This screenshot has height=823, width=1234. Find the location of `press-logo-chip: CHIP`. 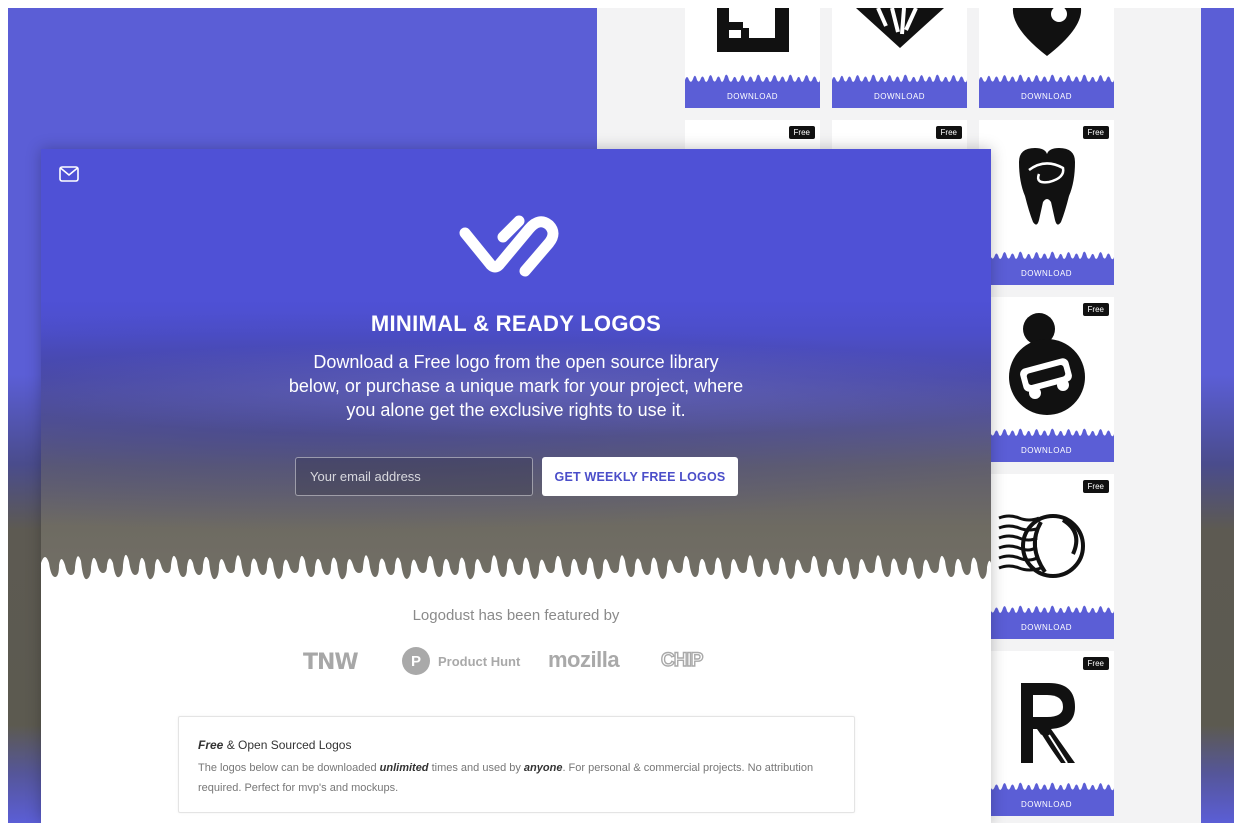

press-logo-chip: CHIP is located at coordinates (682, 660).